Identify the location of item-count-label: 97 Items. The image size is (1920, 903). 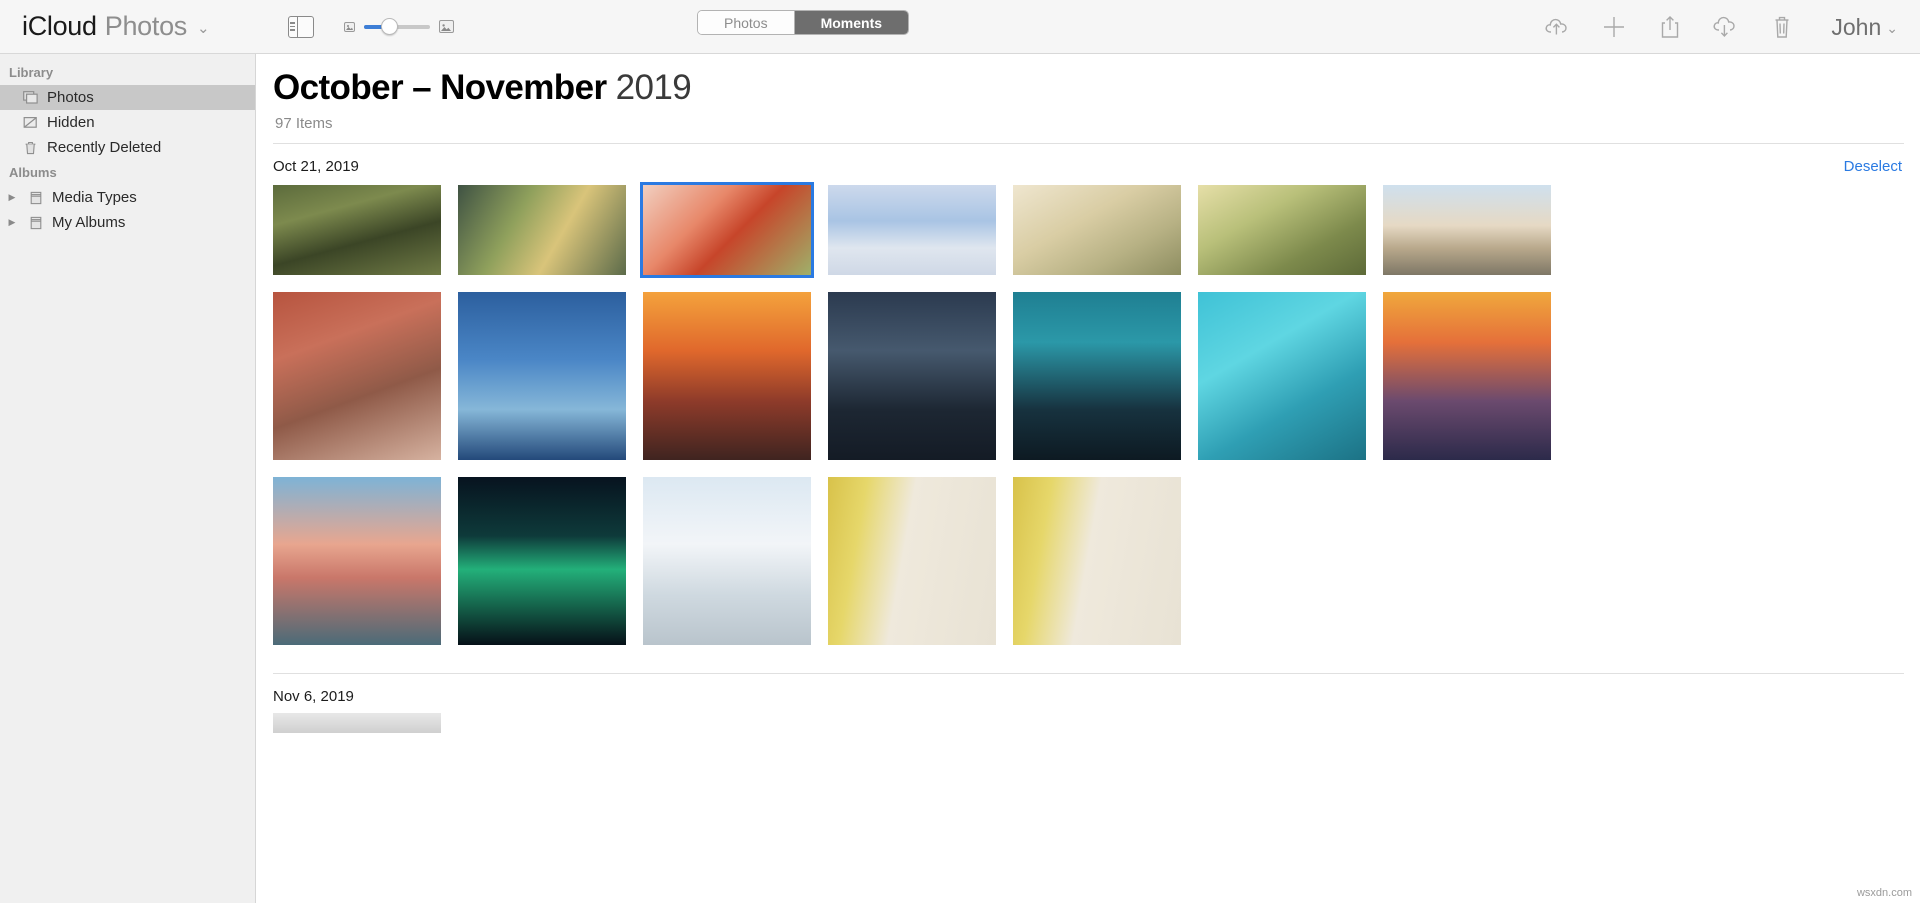
(304, 123).